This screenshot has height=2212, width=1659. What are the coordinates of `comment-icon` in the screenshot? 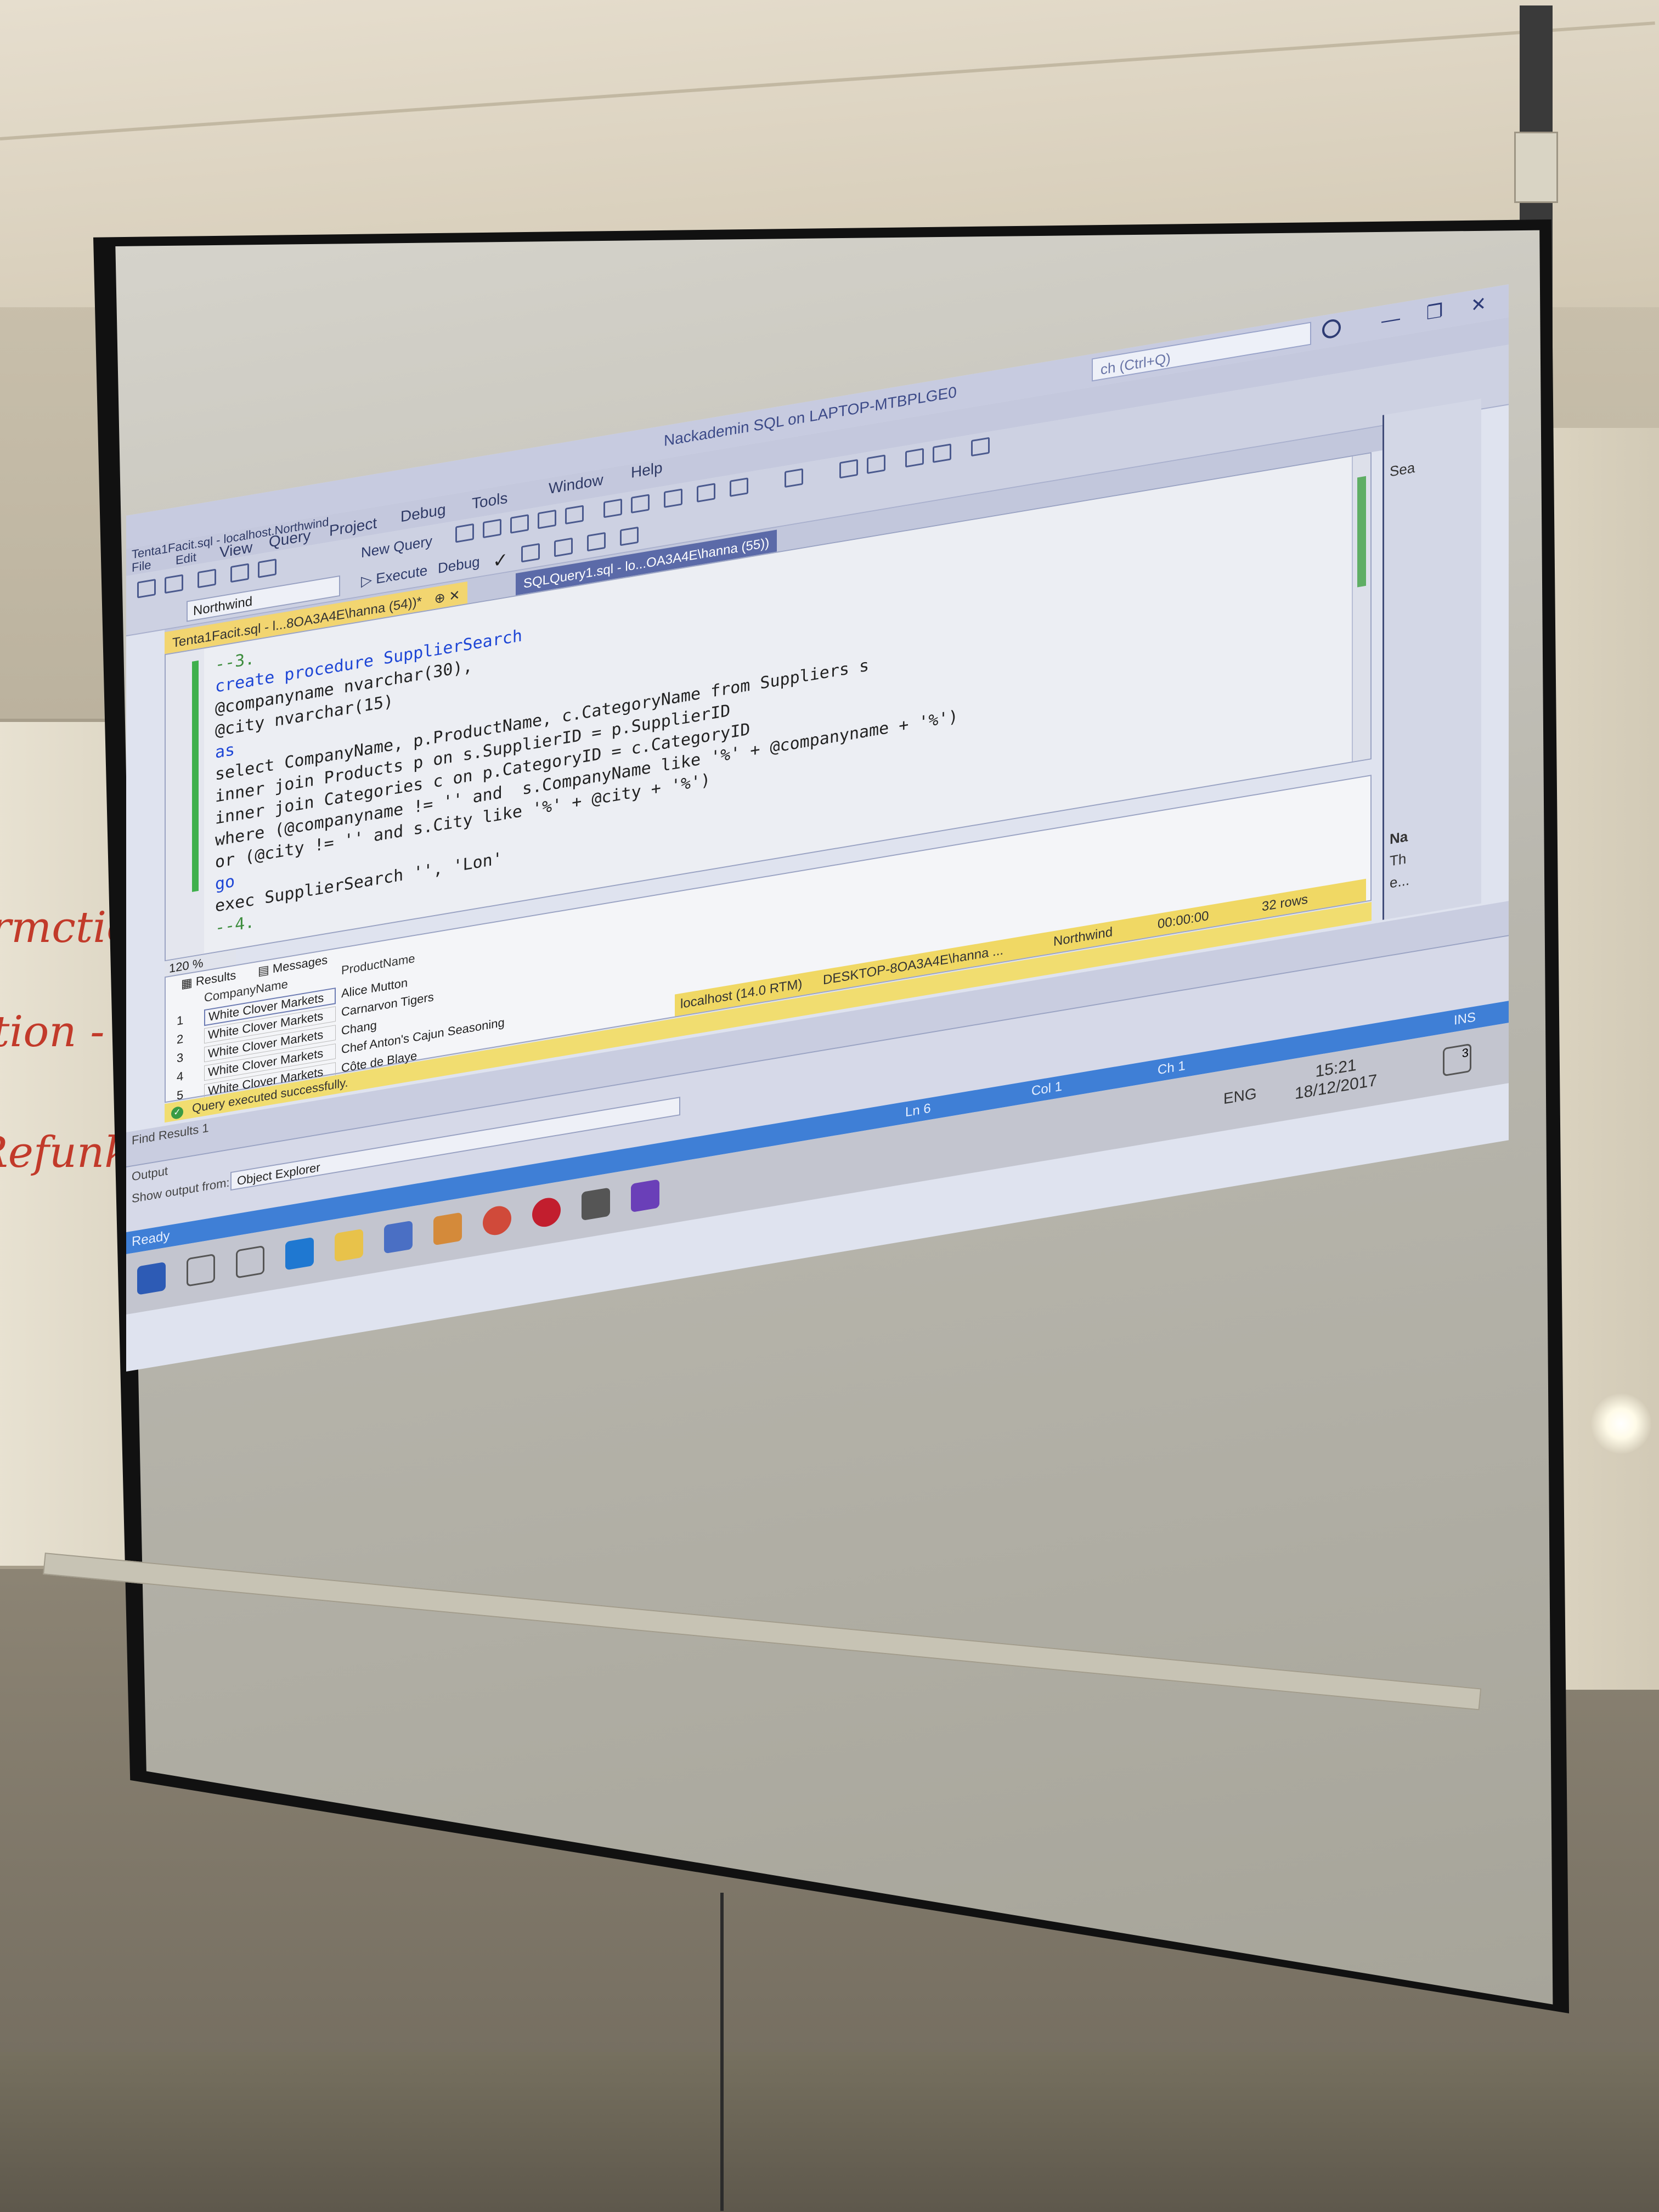 It's located at (849, 469).